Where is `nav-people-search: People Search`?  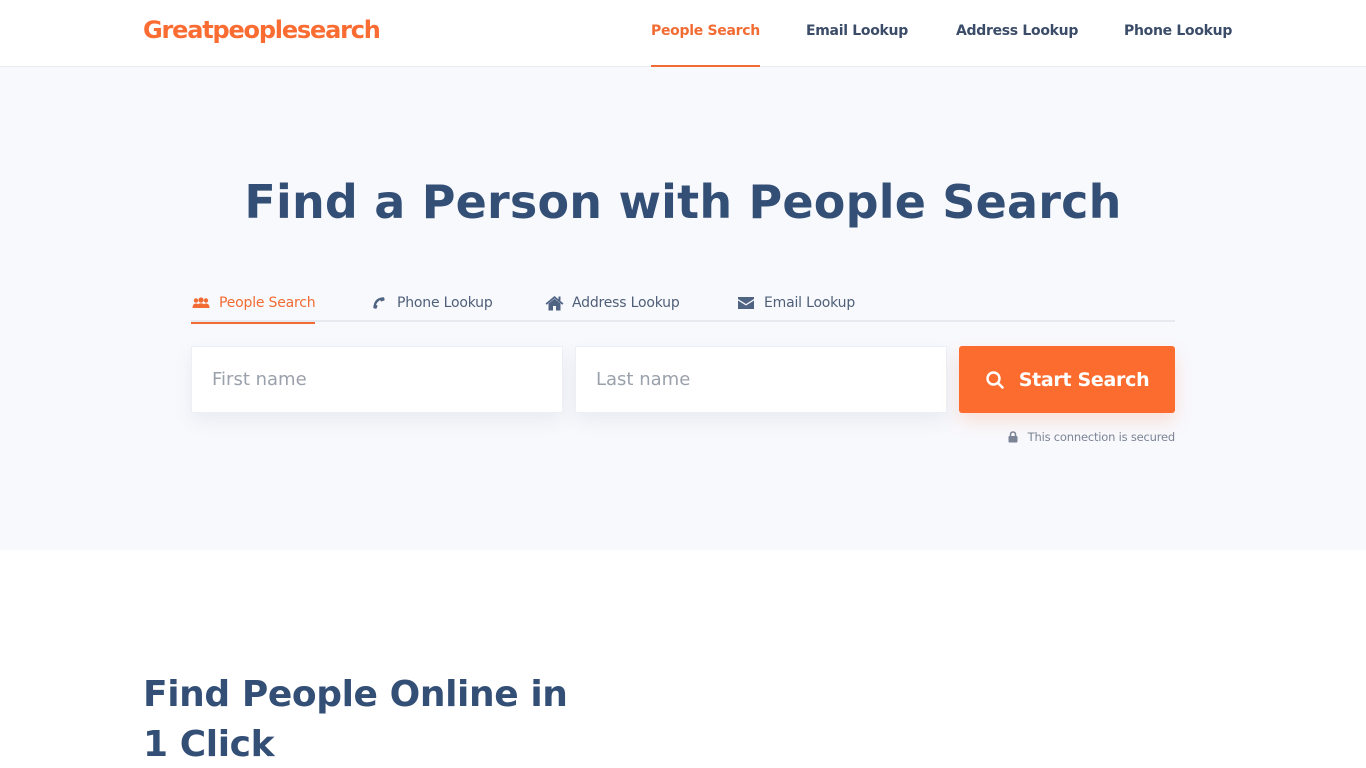
nav-people-search: People Search is located at coordinates (705, 33).